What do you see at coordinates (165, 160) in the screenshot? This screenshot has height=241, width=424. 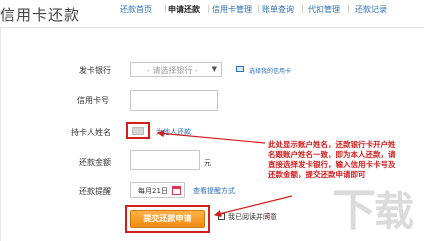 I see `amount-input` at bounding box center [165, 160].